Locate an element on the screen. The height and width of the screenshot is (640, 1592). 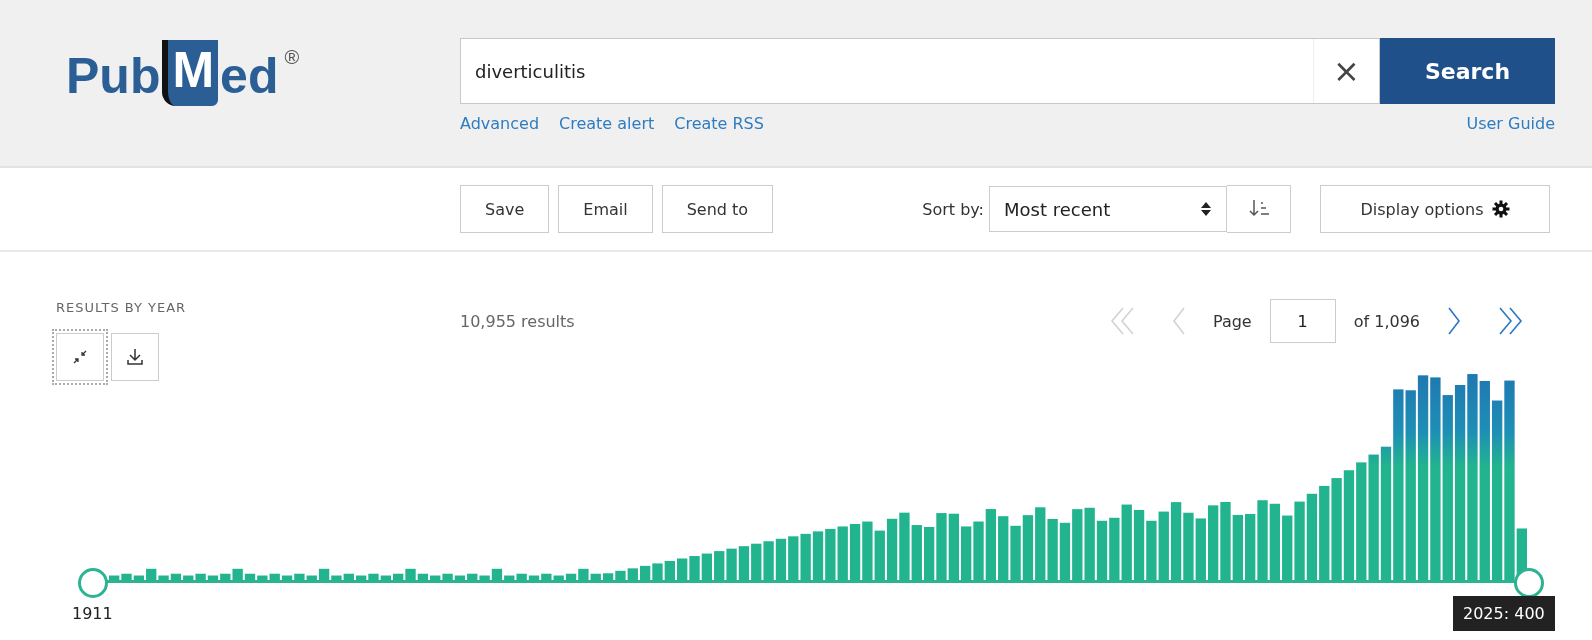
display-options-button: Display options is located at coordinates (1435, 209).